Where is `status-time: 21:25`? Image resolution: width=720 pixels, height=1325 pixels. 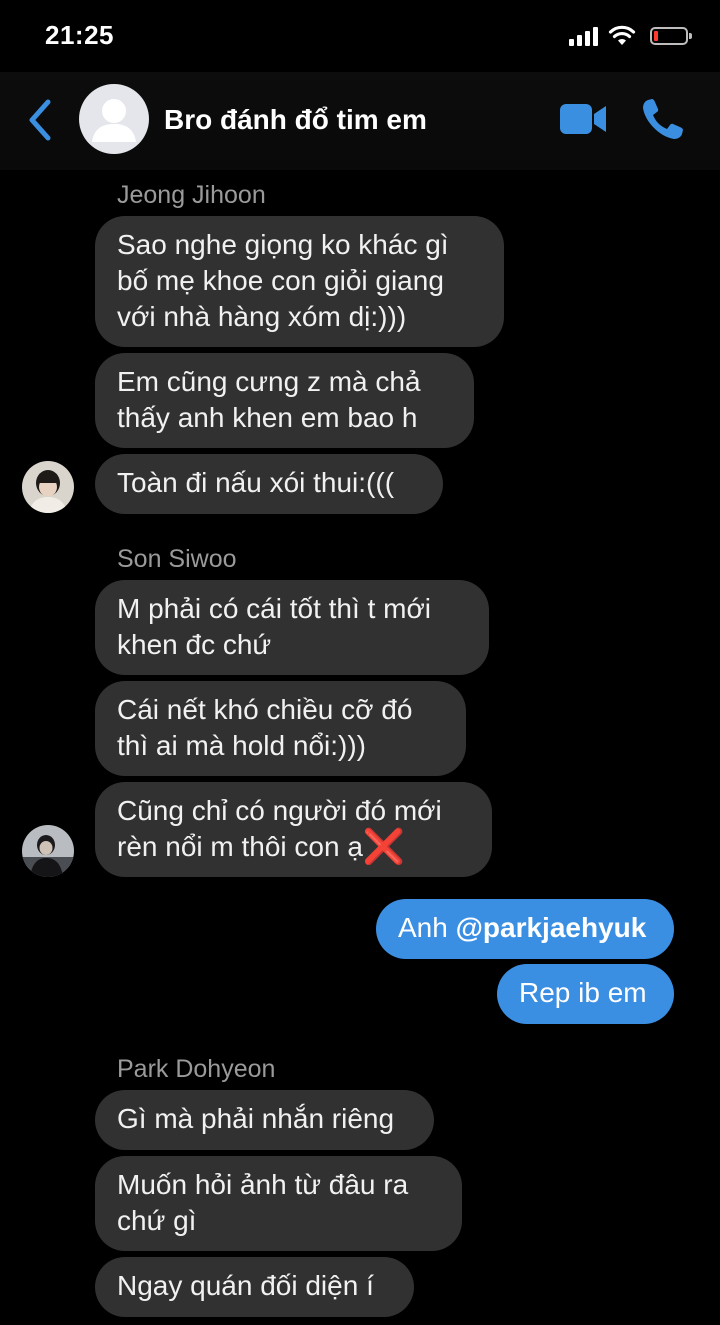 status-time: 21:25 is located at coordinates (79, 35).